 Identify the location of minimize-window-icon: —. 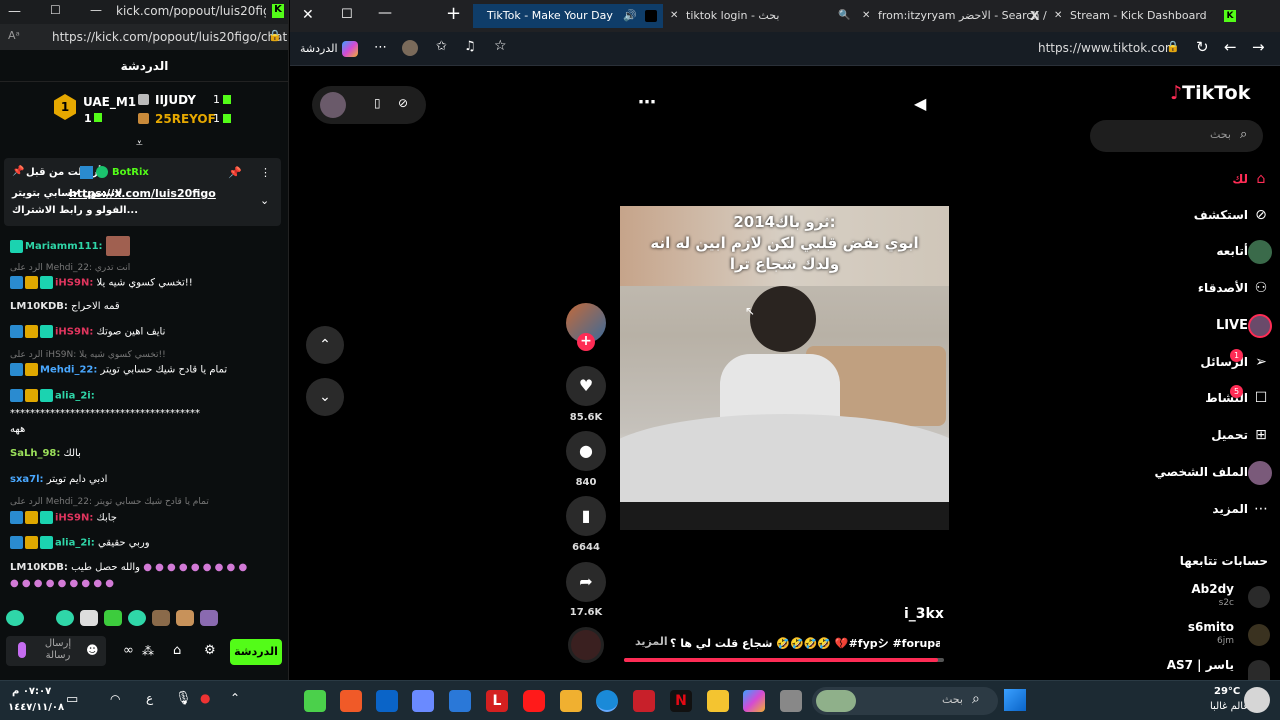
(96, 10).